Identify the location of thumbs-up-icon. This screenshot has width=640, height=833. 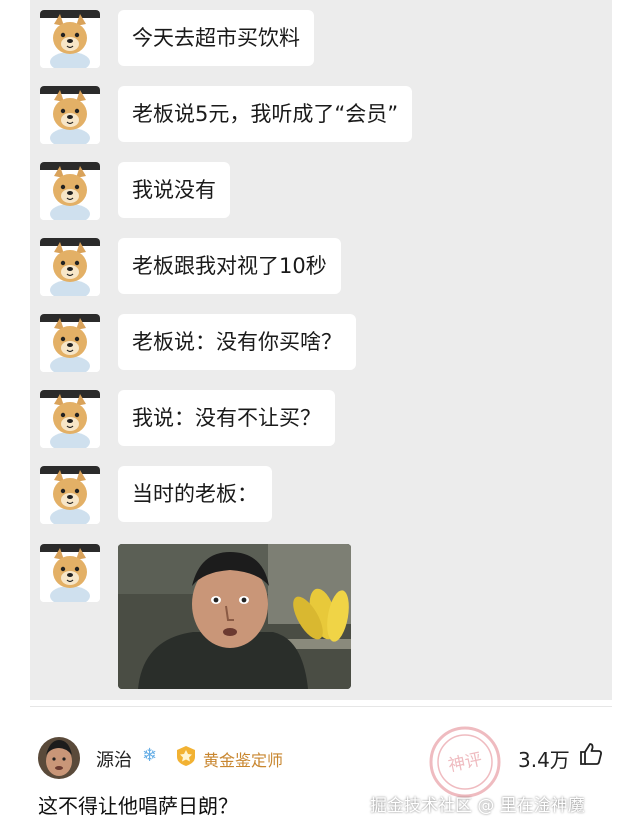
(591, 754).